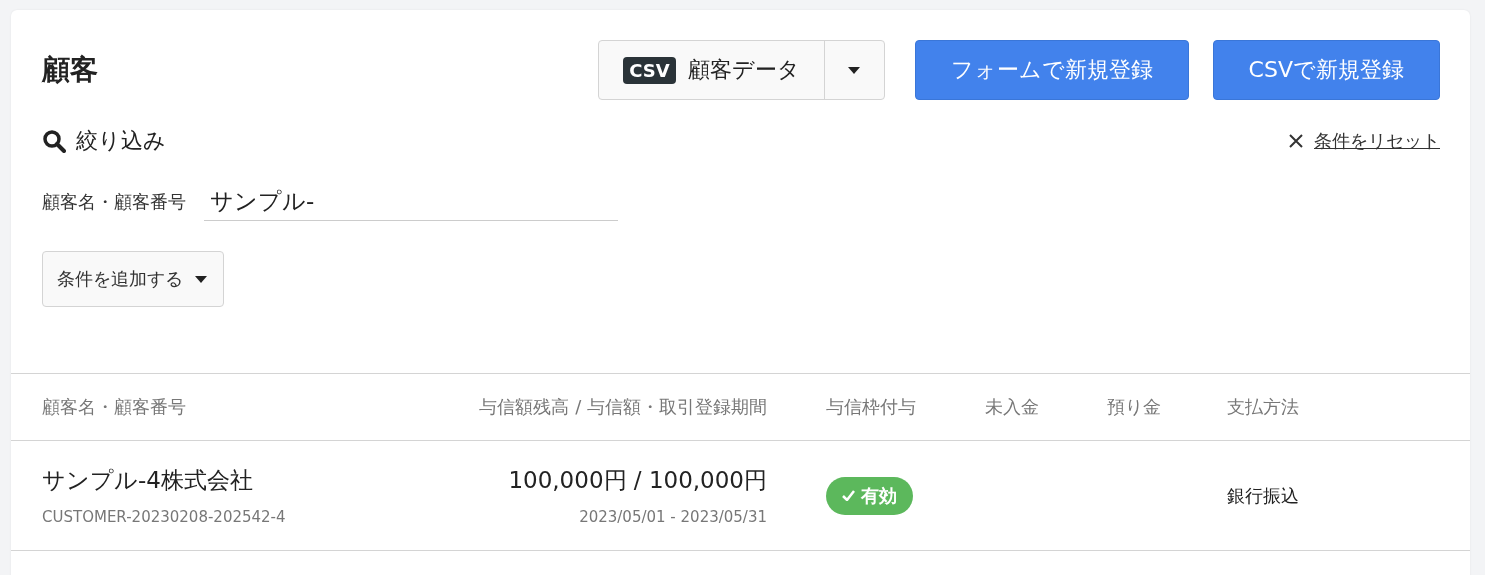 The height and width of the screenshot is (575, 1485). I want to click on reset-link: 条件をリセット, so click(1377, 141).